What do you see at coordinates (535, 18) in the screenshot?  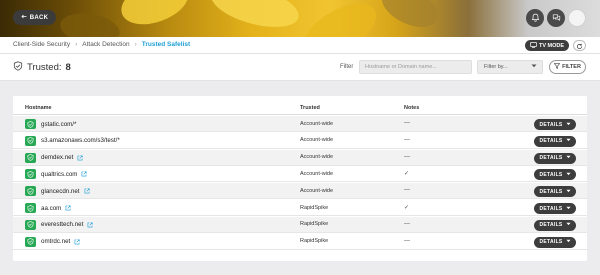 I see `notifications-button` at bounding box center [535, 18].